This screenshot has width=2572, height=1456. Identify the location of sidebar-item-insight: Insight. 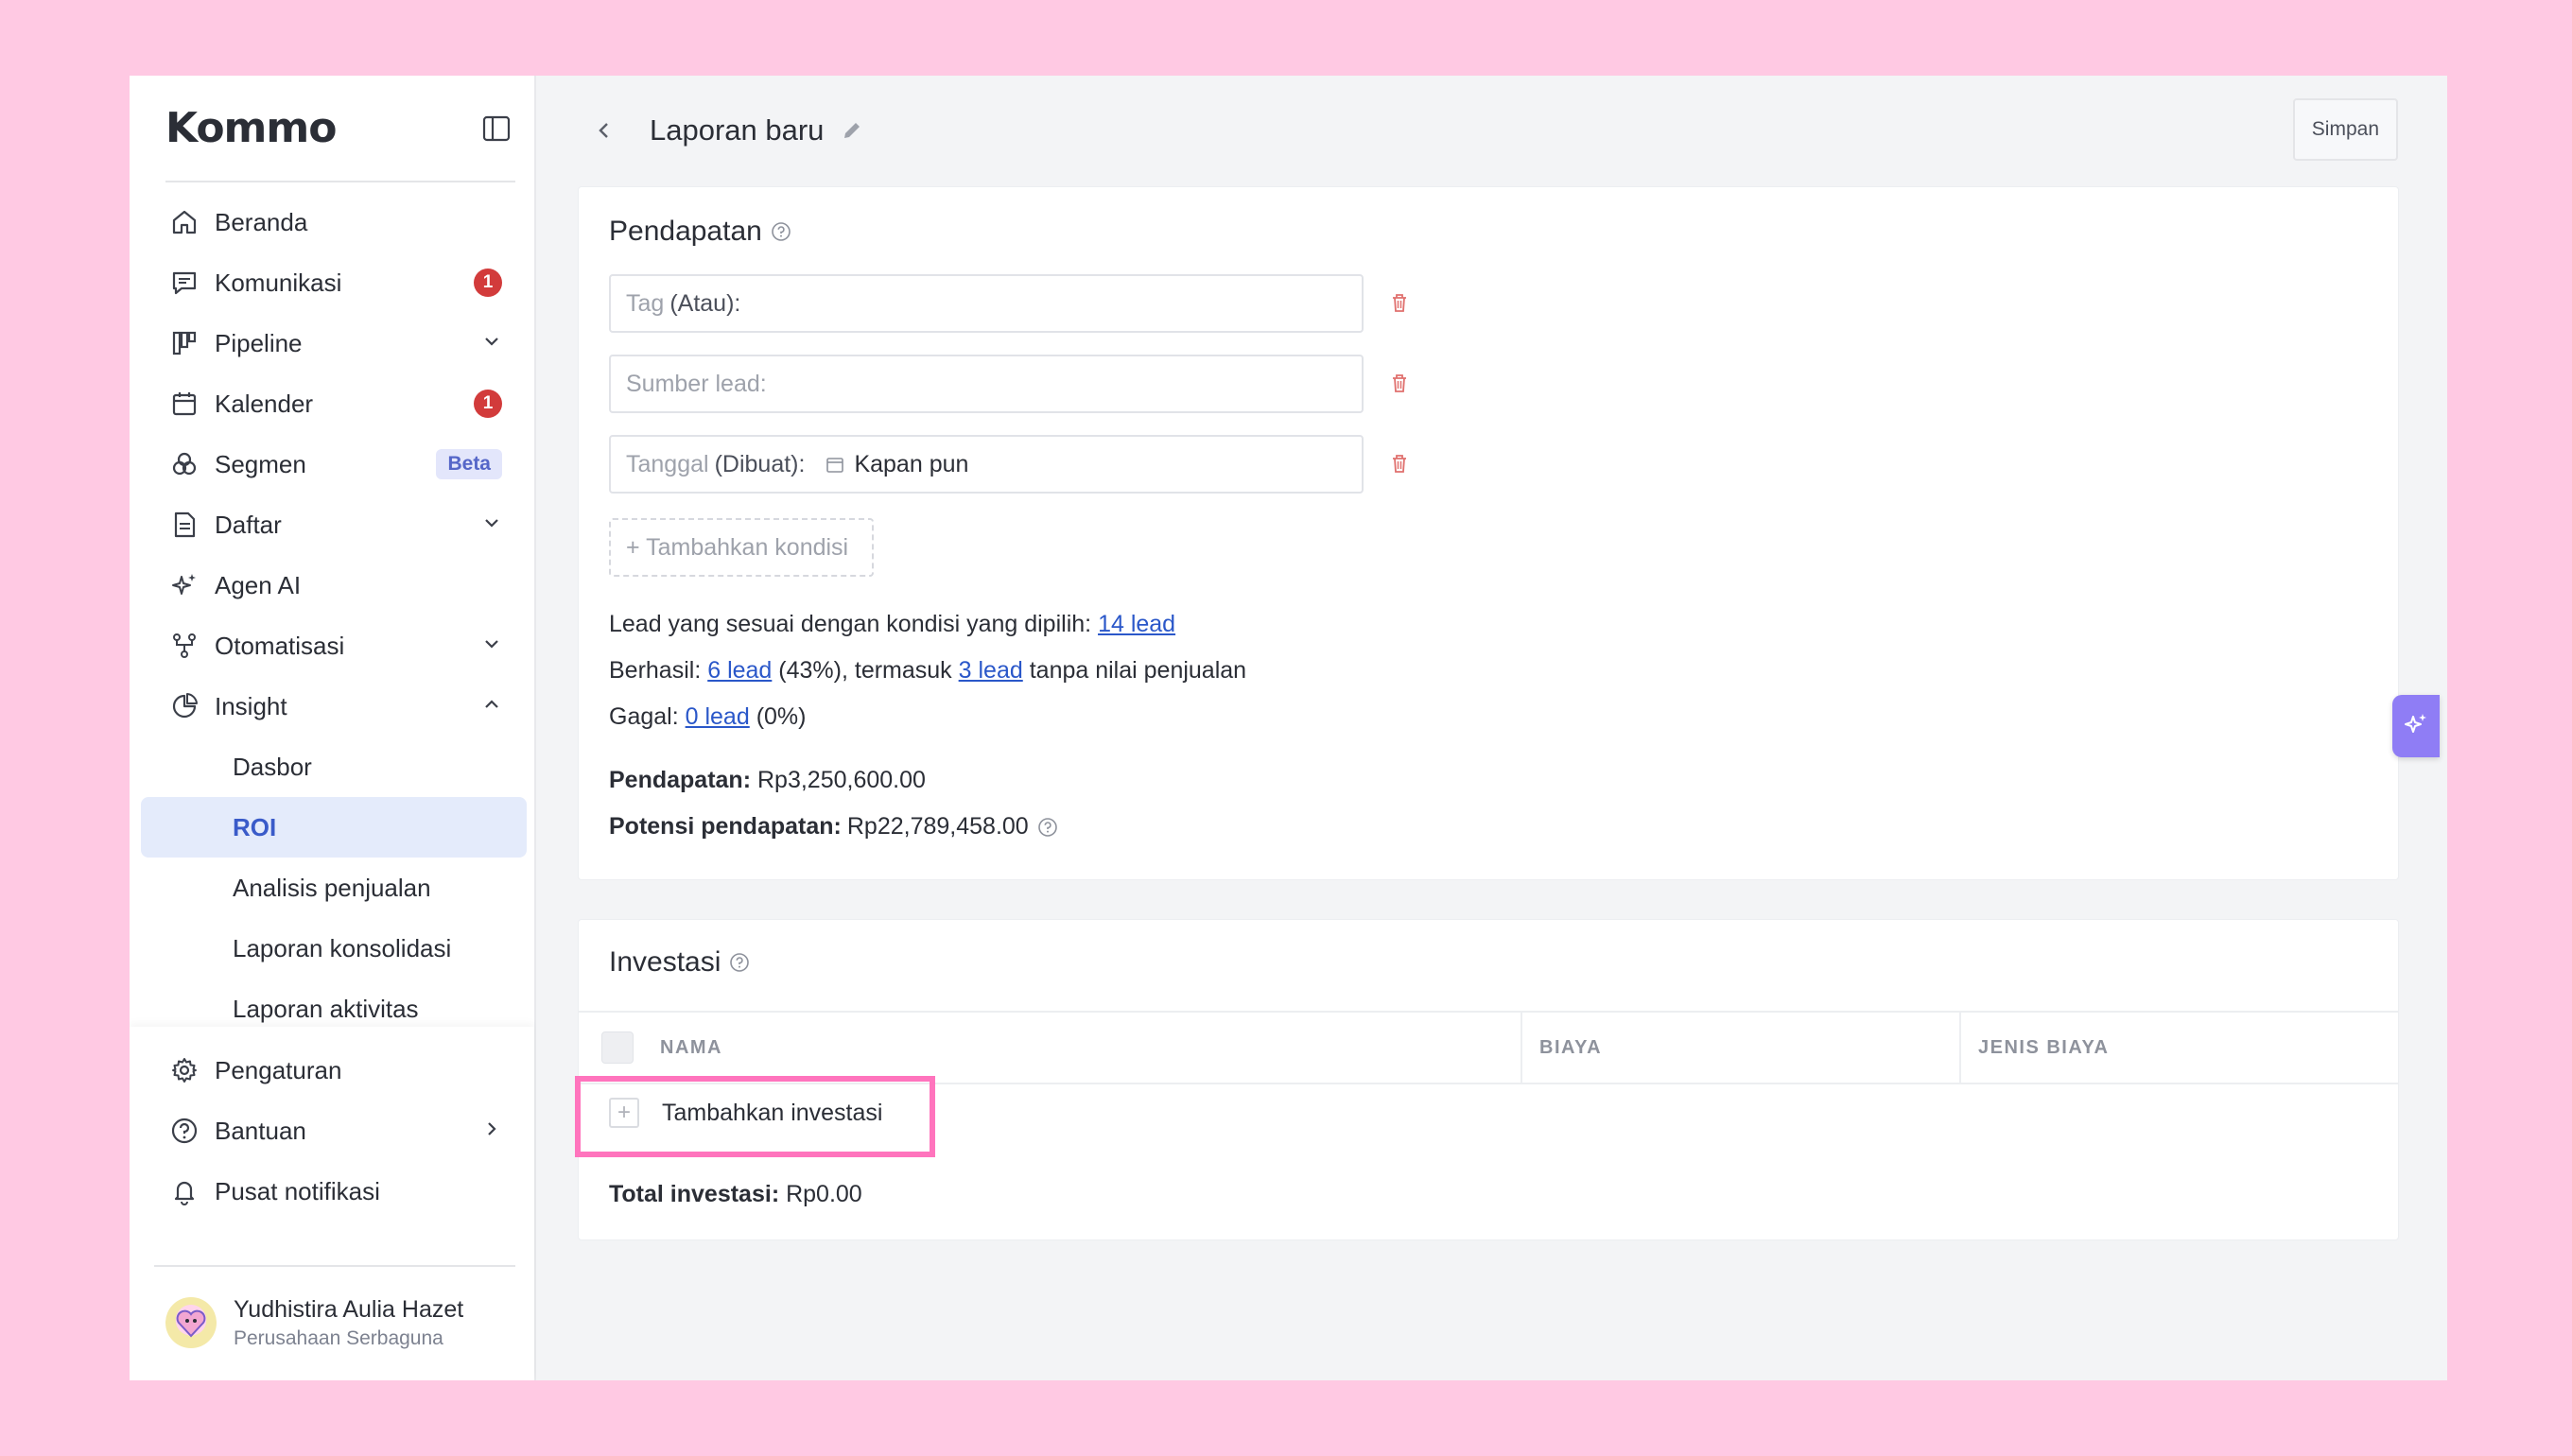
(334, 706).